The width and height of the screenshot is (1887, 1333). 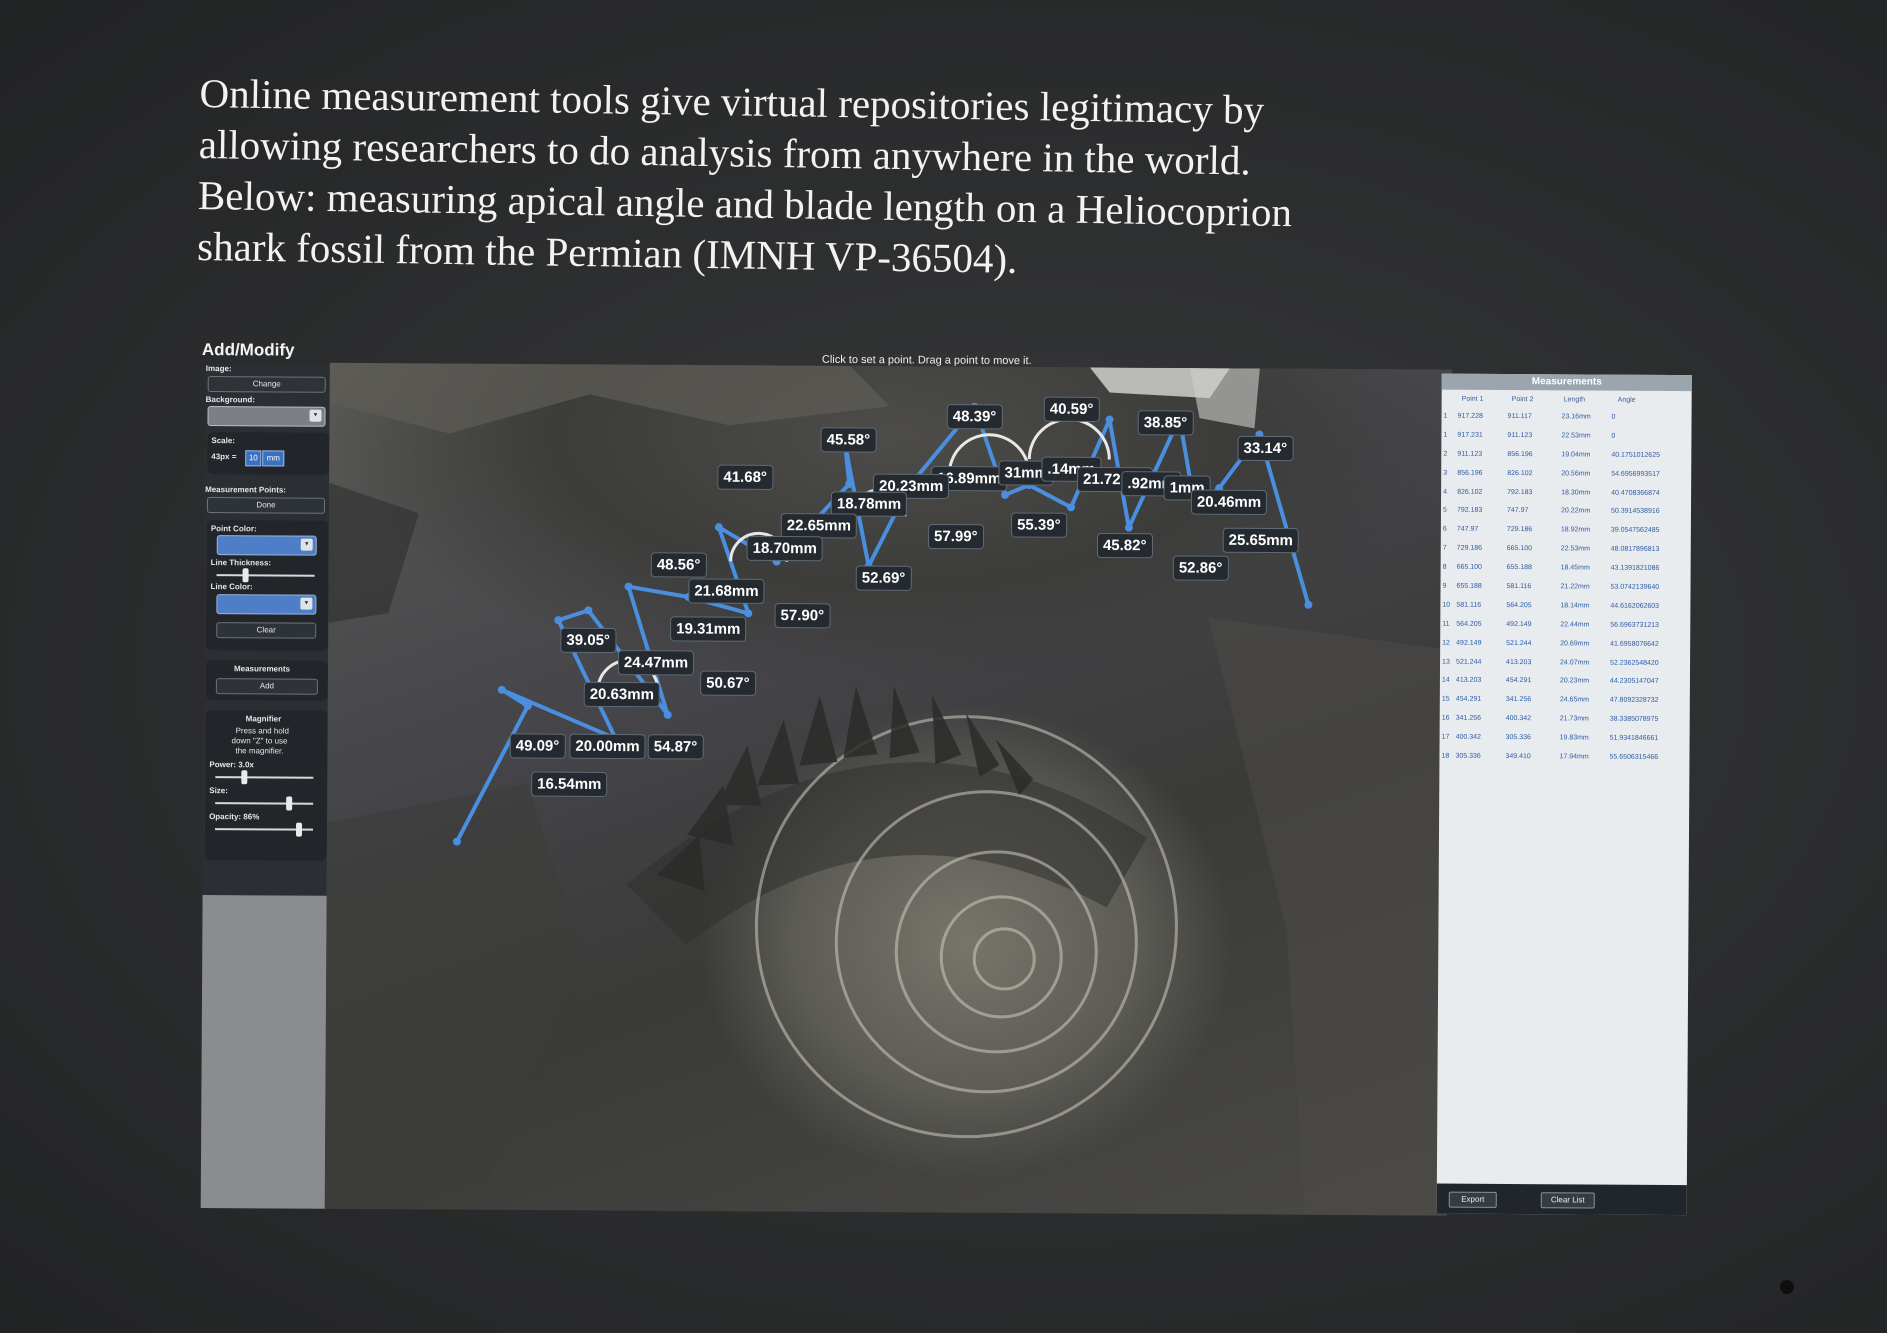 What do you see at coordinates (1566, 514) in the screenshot?
I see `table-row: 5 792.183 747.97 20.22mm 50.3914538916` at bounding box center [1566, 514].